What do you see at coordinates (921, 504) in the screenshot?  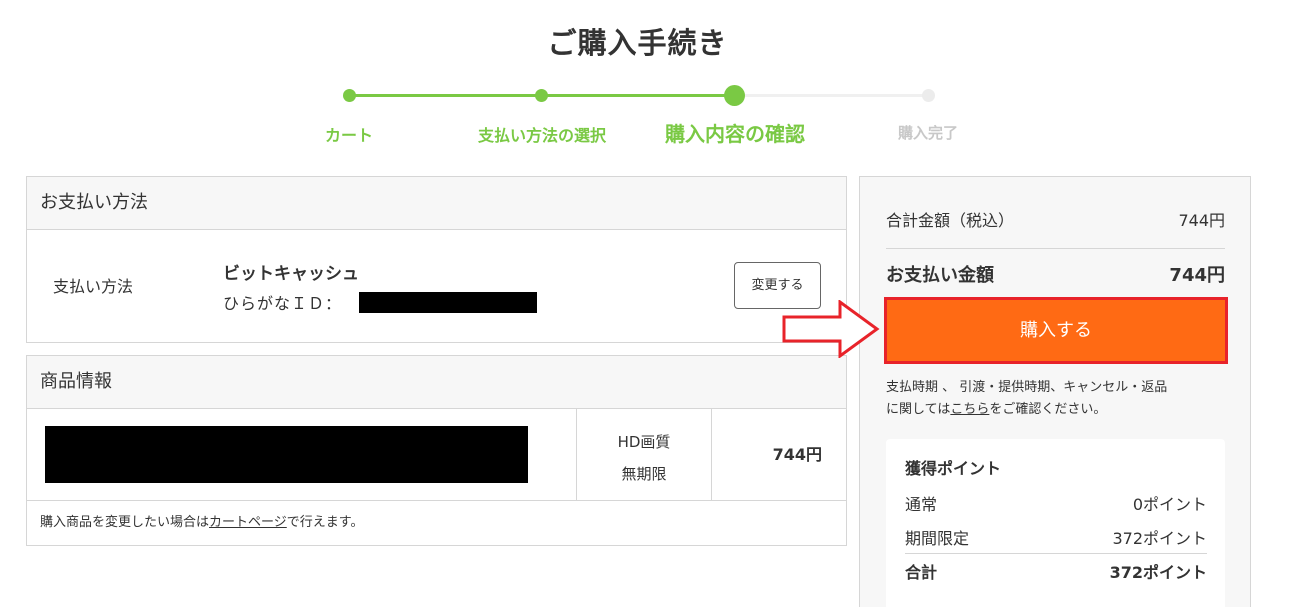 I see `points-label: 通常` at bounding box center [921, 504].